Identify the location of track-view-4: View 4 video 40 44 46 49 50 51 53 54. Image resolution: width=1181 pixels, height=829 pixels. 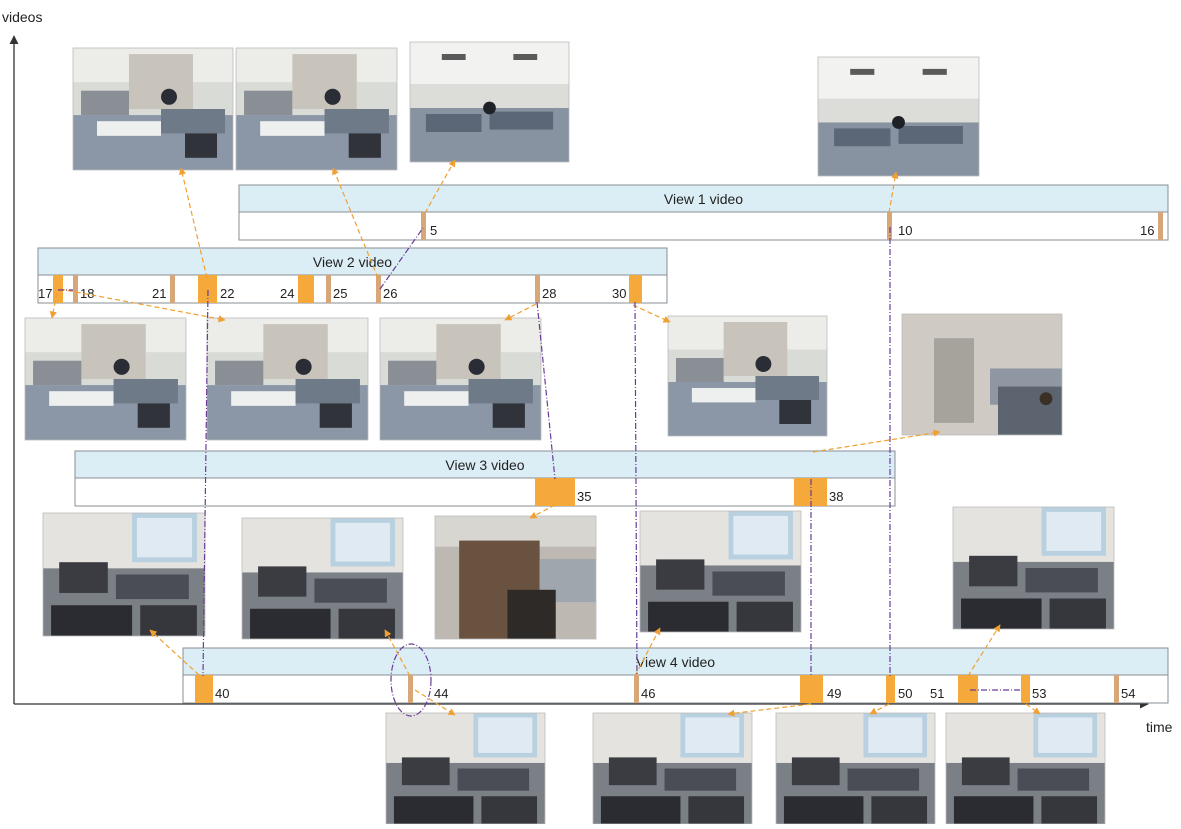
(675, 675).